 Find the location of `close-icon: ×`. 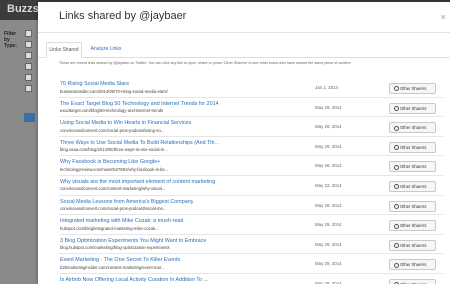

close-icon: × is located at coordinates (443, 17).